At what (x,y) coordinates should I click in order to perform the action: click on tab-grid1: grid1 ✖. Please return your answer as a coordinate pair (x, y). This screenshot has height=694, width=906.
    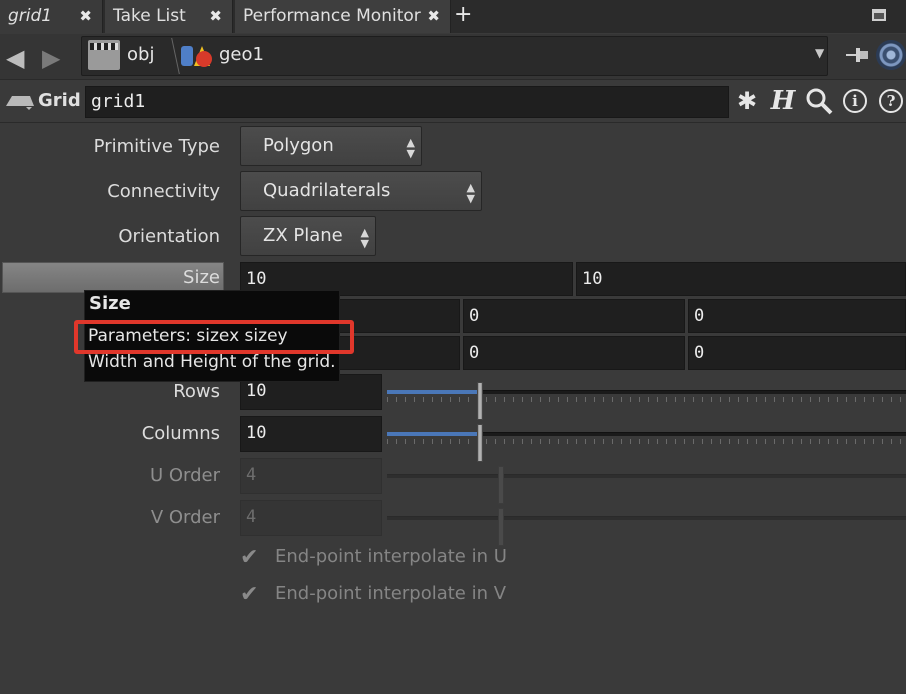
    Looking at the image, I should click on (51, 16).